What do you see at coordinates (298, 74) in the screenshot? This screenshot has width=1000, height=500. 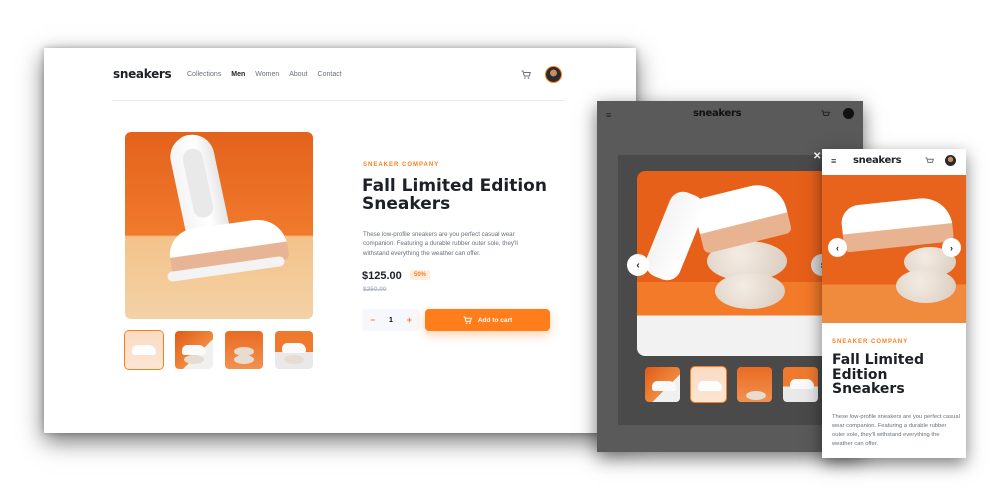 I see `nav-item-about: About` at bounding box center [298, 74].